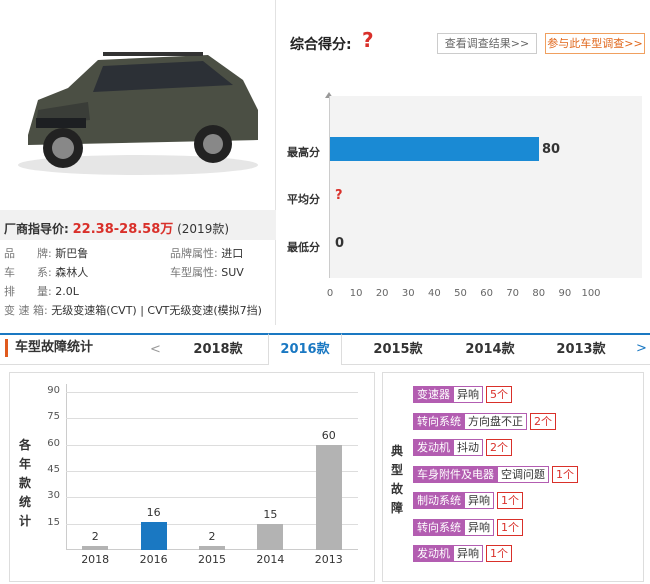  What do you see at coordinates (641, 348) in the screenshot?
I see `next-arrow-icon: >` at bounding box center [641, 348].